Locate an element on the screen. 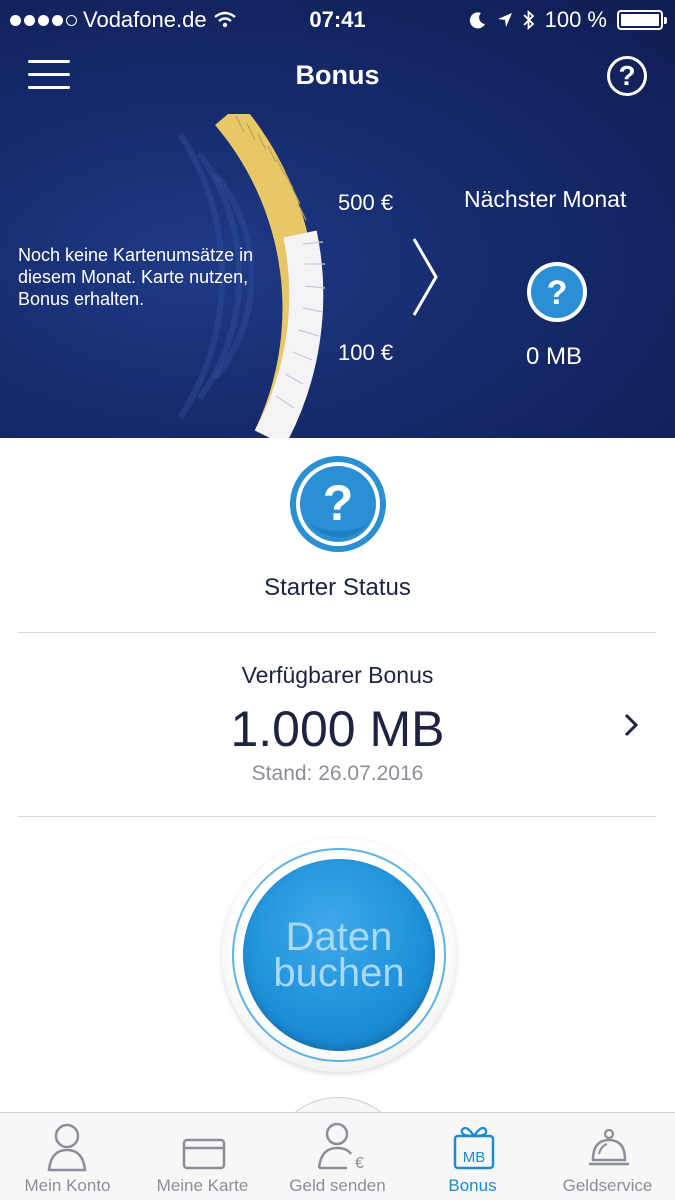 The height and width of the screenshot is (1200, 675). tab-label: Geld senden is located at coordinates (337, 1185).